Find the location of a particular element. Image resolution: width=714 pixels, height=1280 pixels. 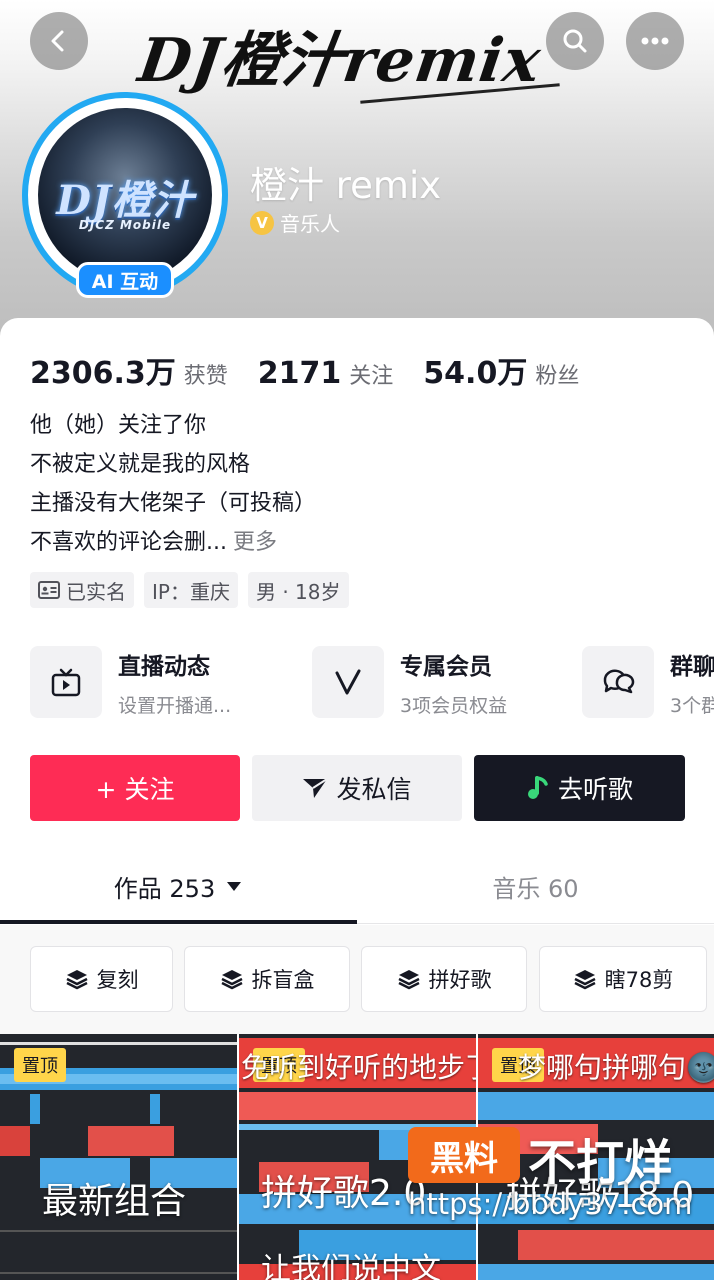

group-chat-icon is located at coordinates (619, 681).